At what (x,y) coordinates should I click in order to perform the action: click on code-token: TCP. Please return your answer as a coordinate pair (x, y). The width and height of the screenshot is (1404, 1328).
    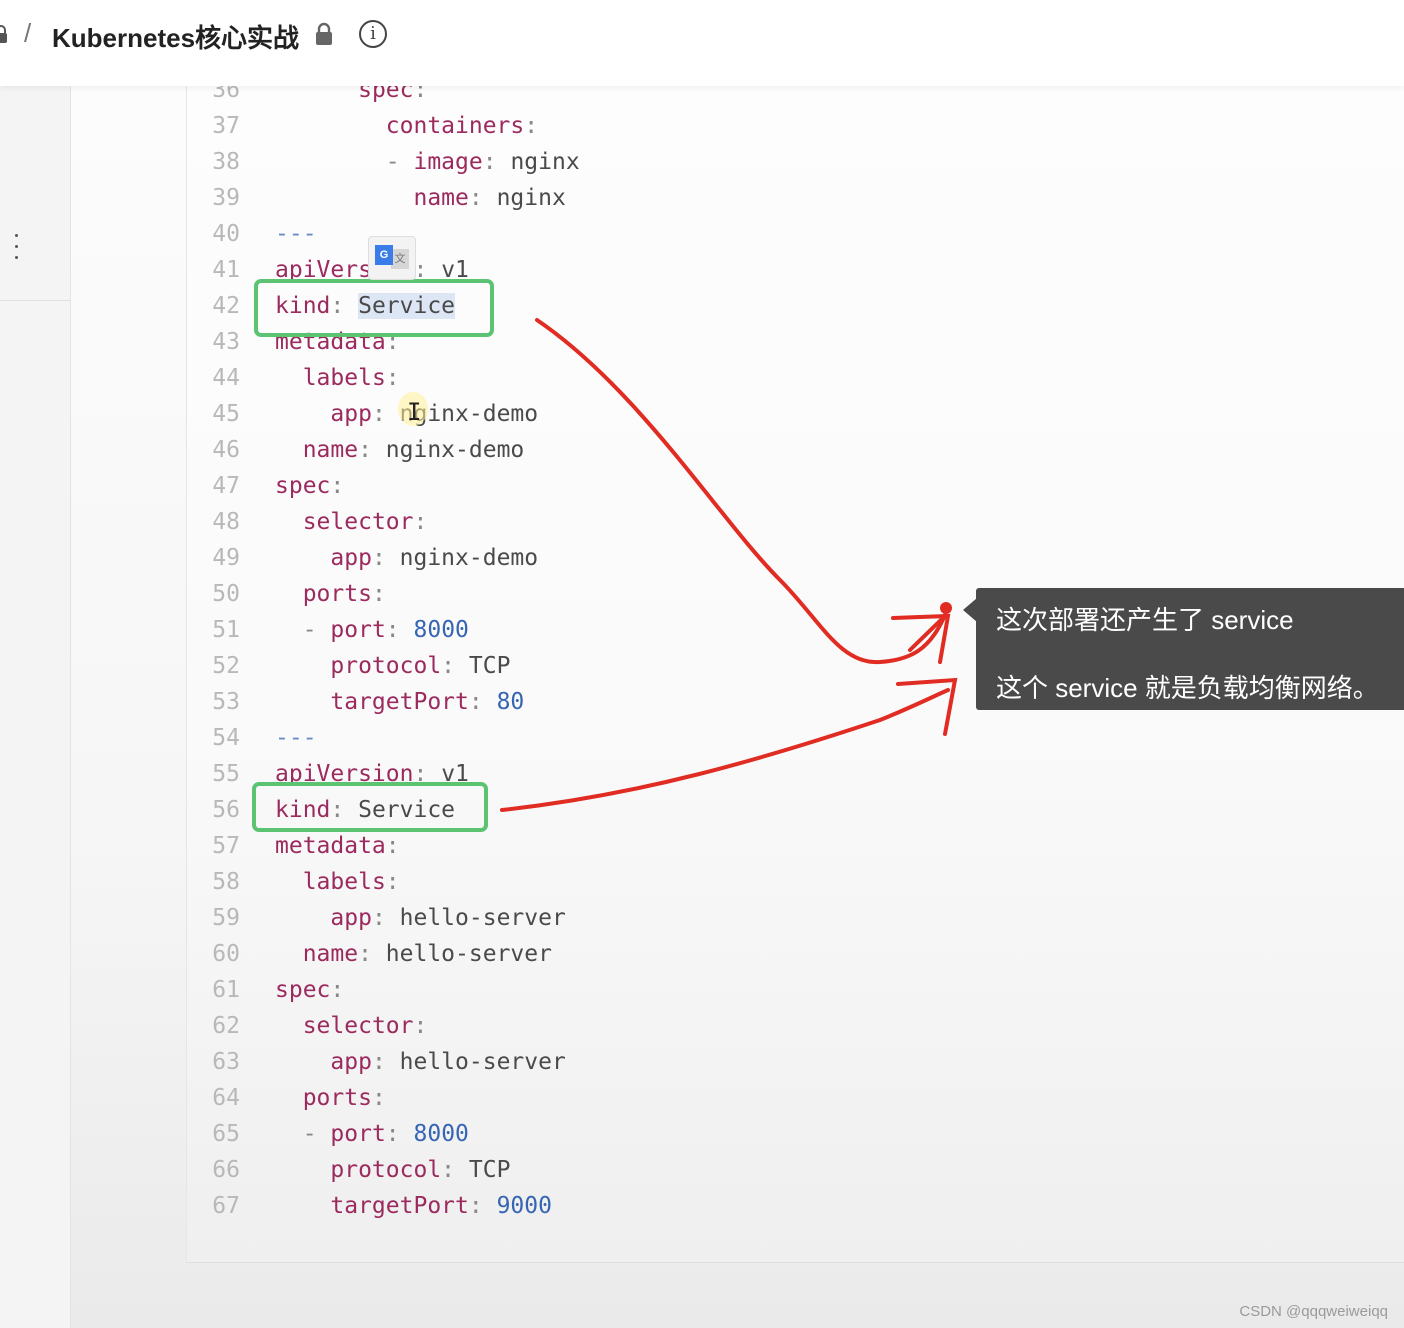
    Looking at the image, I should click on (489, 1170).